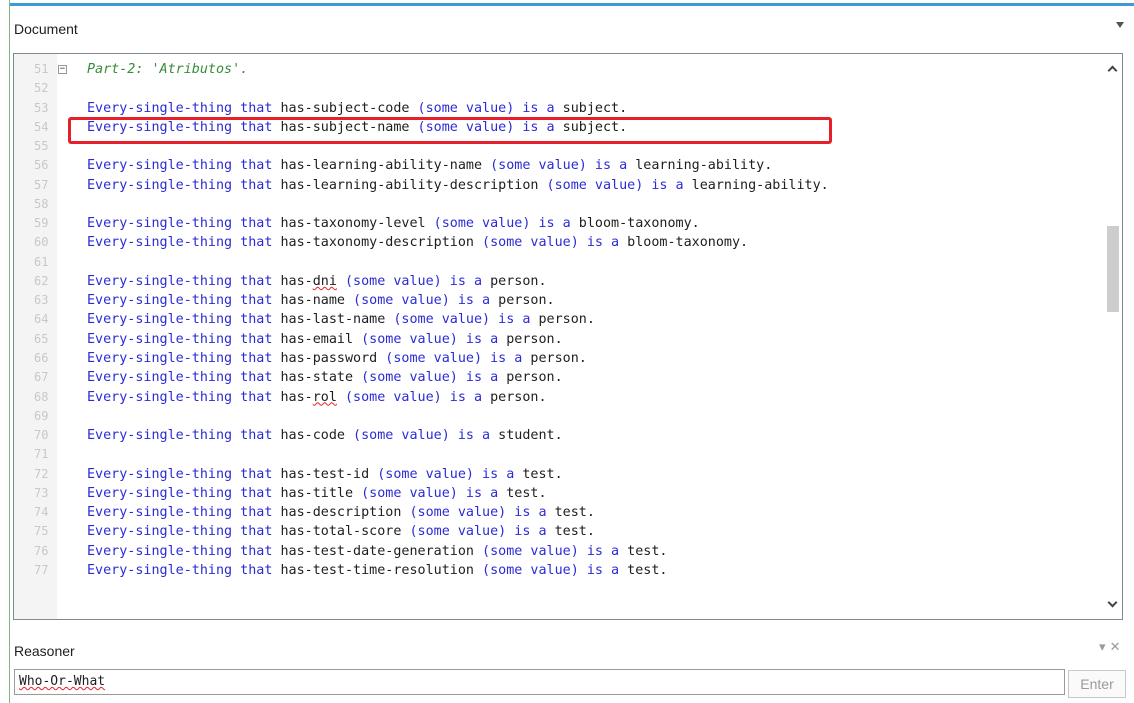  What do you see at coordinates (1112, 70) in the screenshot?
I see `scroll-up-icon` at bounding box center [1112, 70].